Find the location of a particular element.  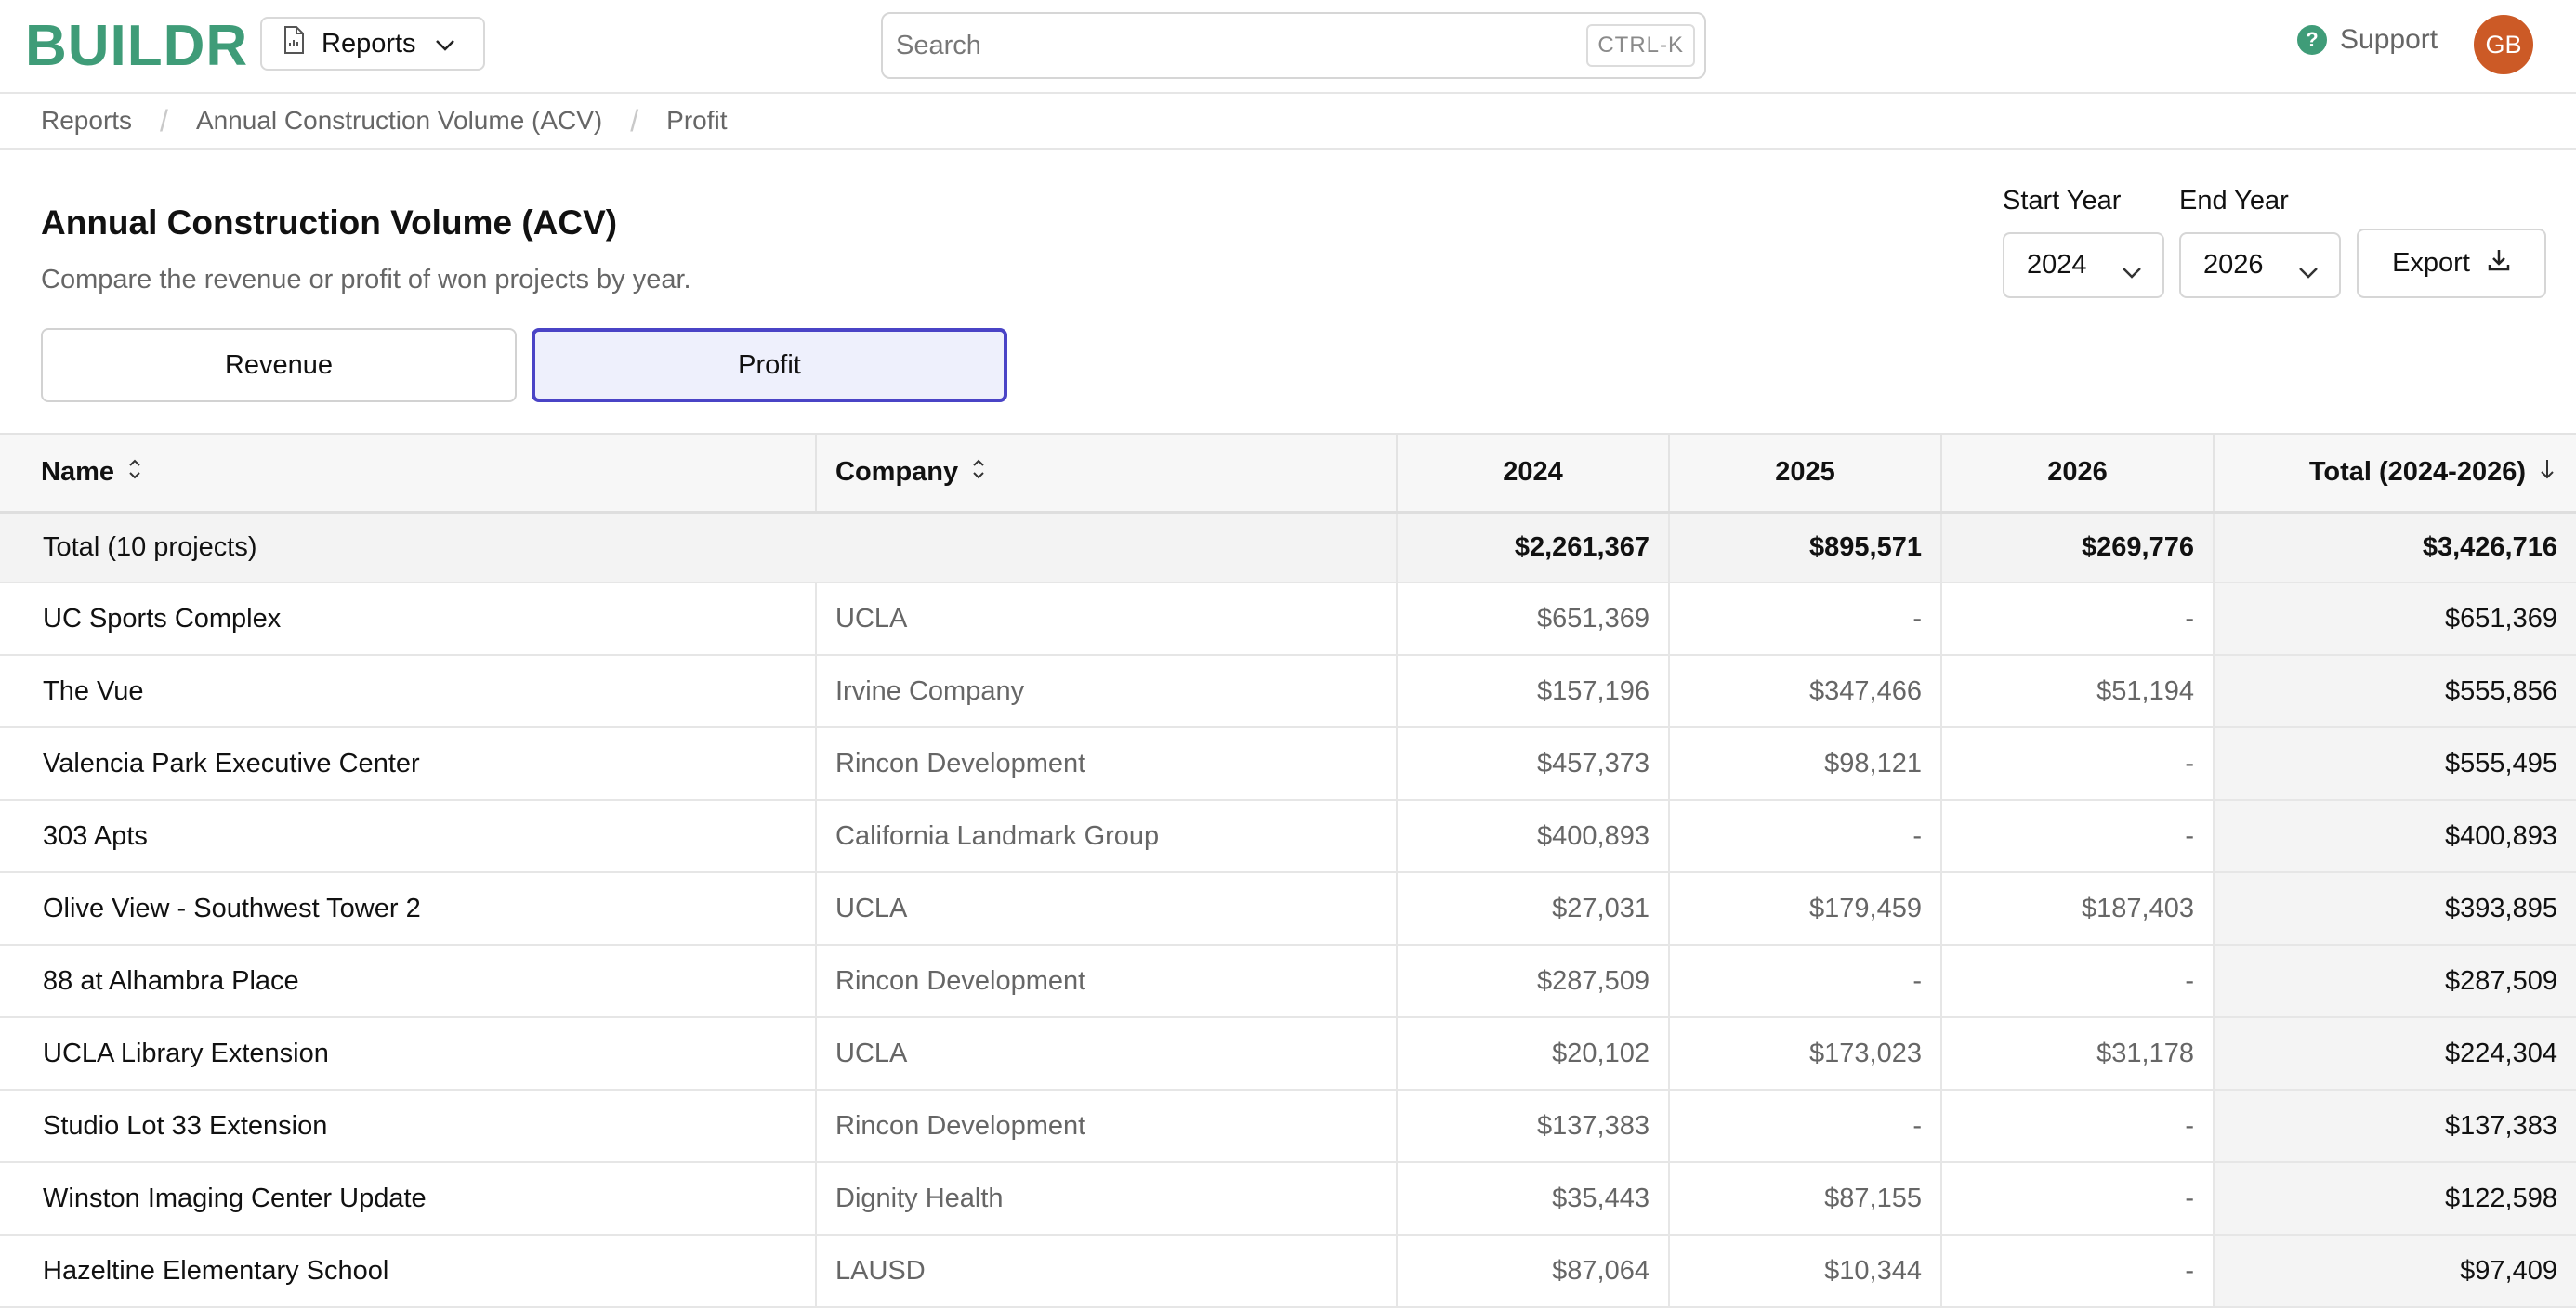

company-name: Dignity Health is located at coordinates (1106, 1199).